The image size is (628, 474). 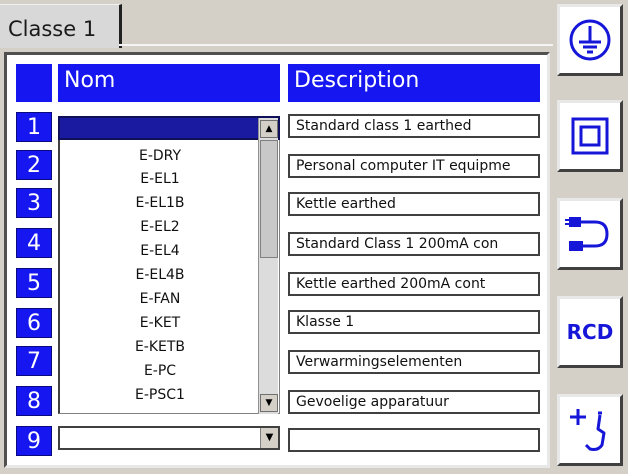 What do you see at coordinates (34, 441) in the screenshot?
I see `row-number-9: 9` at bounding box center [34, 441].